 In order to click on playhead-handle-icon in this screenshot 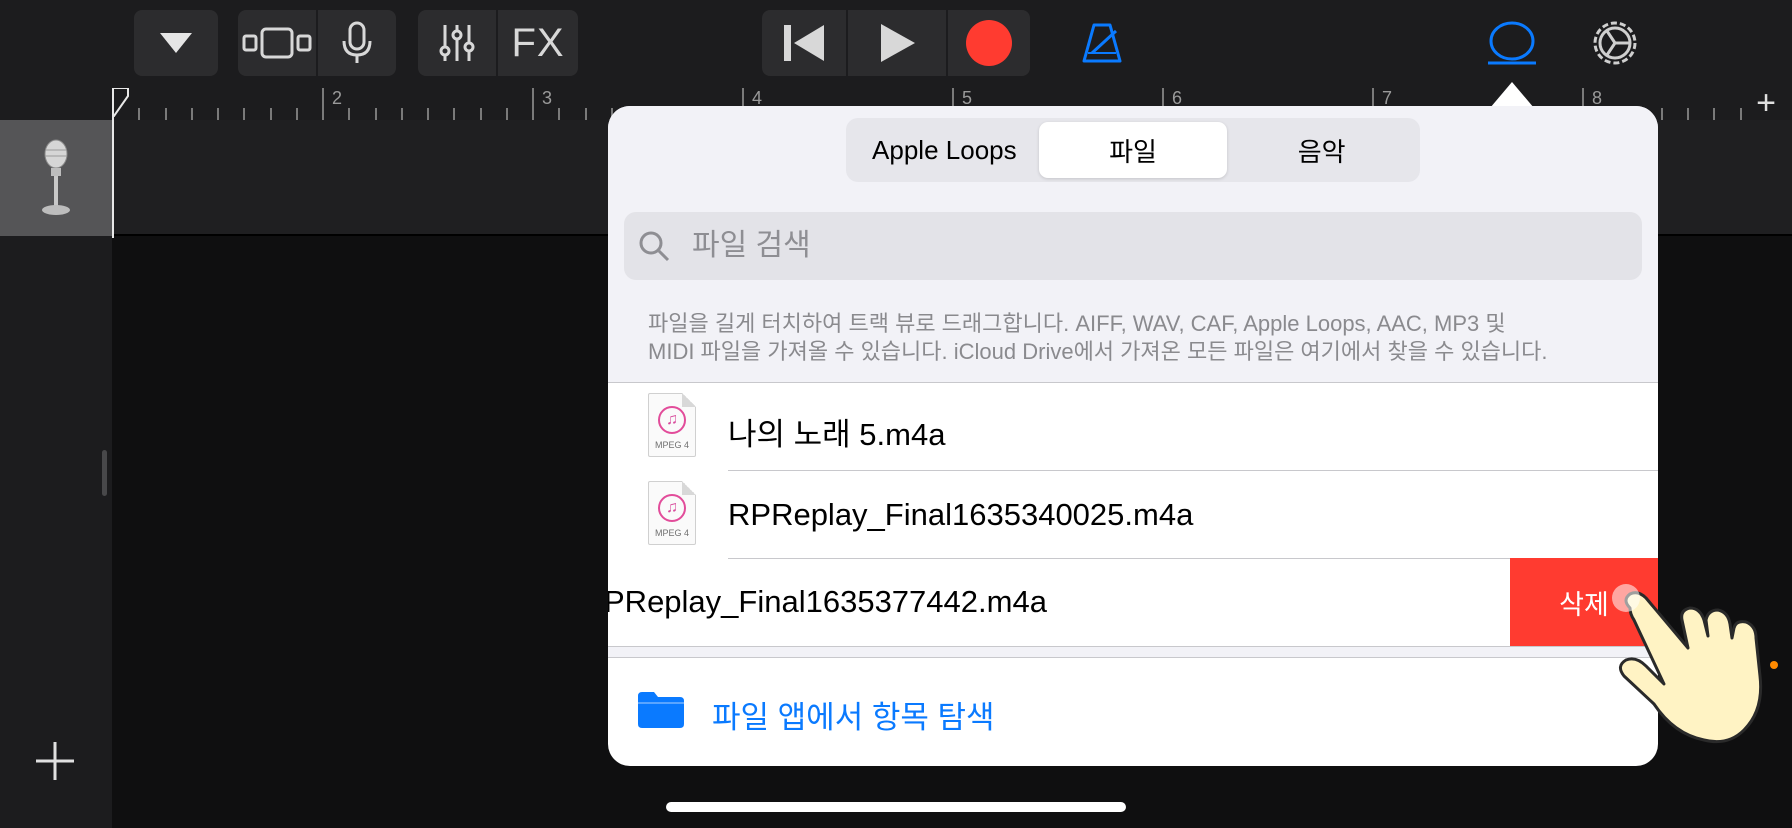, I will do `click(120, 102)`.